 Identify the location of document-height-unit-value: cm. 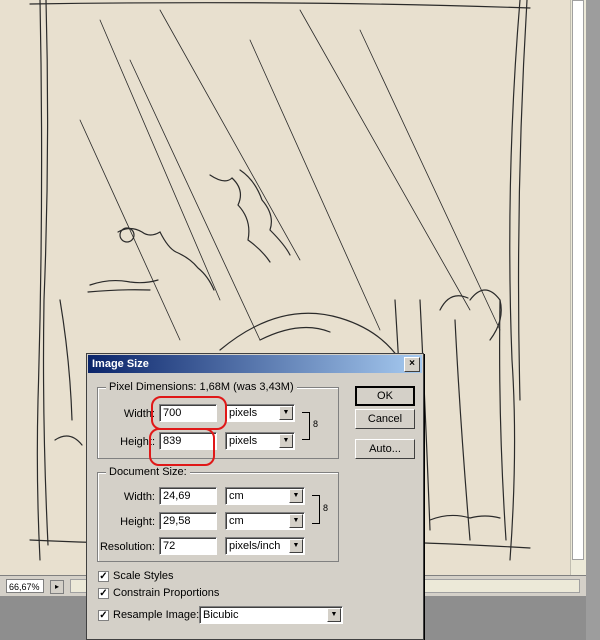
(236, 521).